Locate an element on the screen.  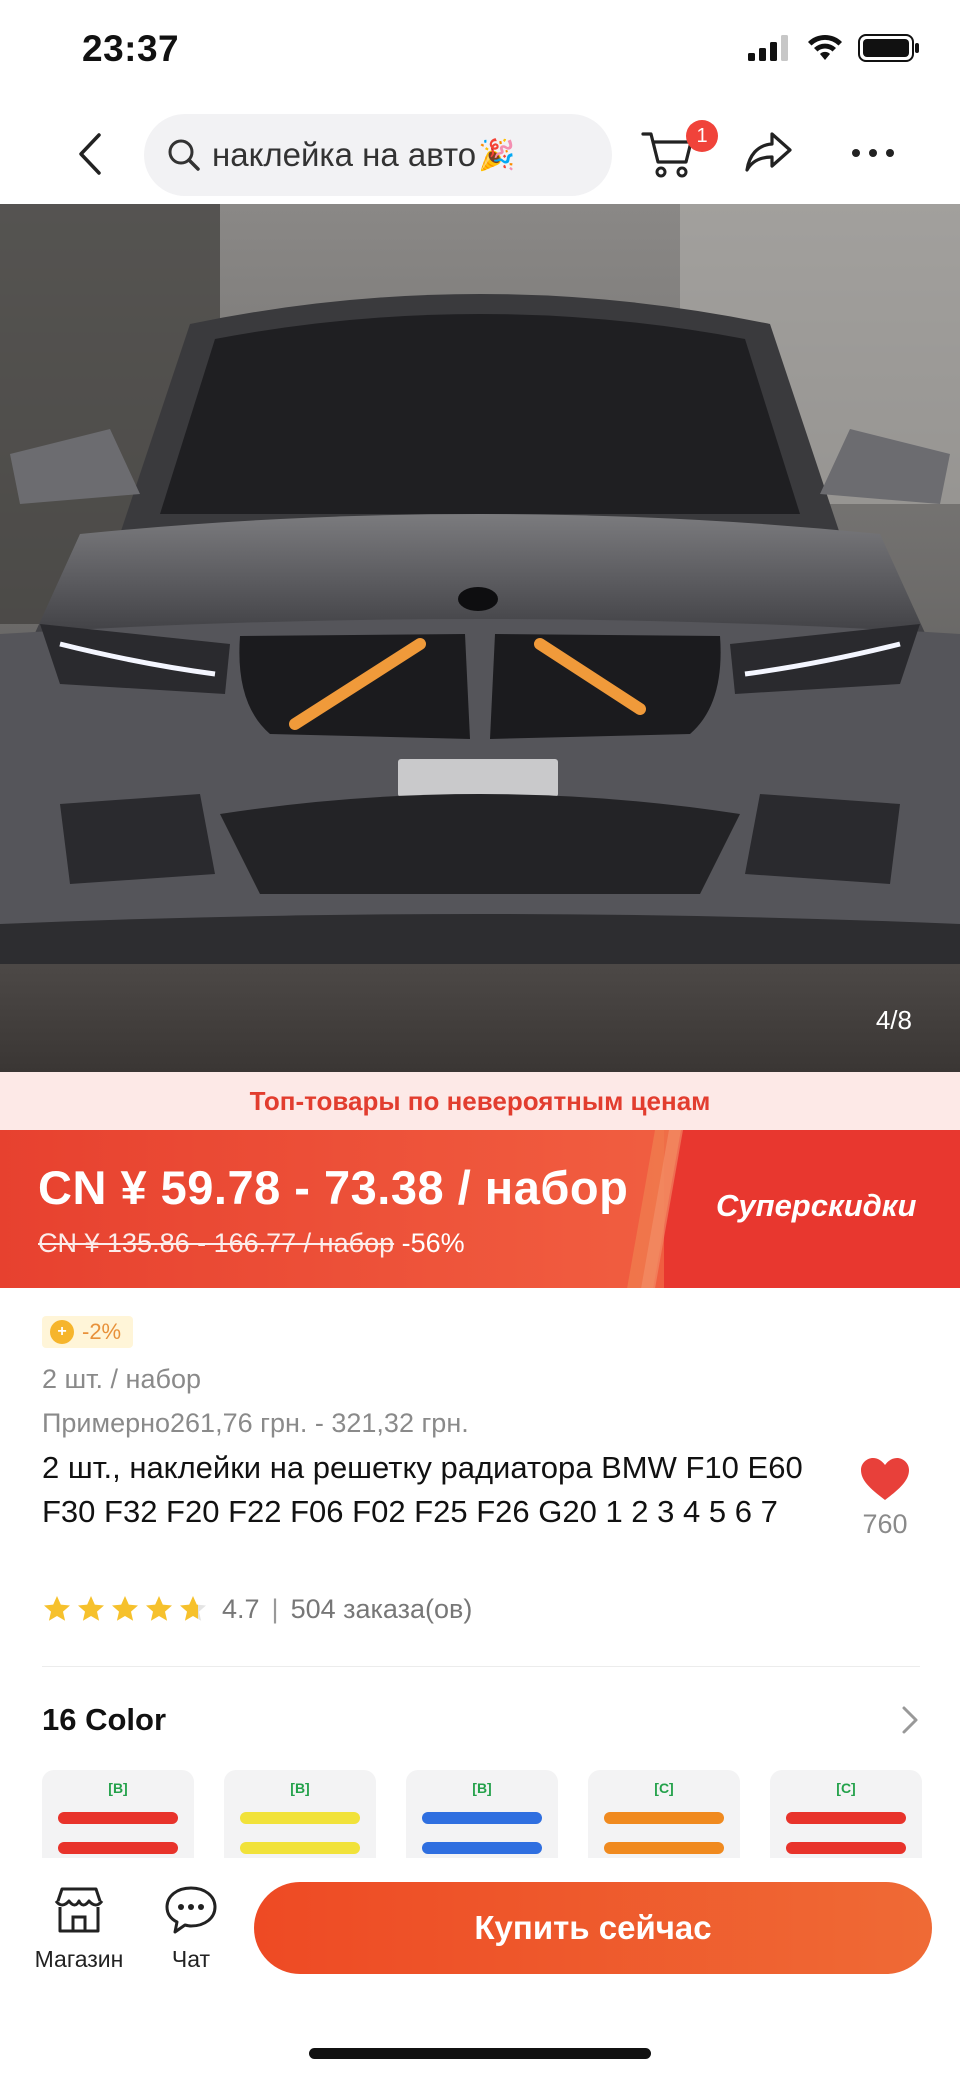
more-options-button is located at coordinates (873, 153).